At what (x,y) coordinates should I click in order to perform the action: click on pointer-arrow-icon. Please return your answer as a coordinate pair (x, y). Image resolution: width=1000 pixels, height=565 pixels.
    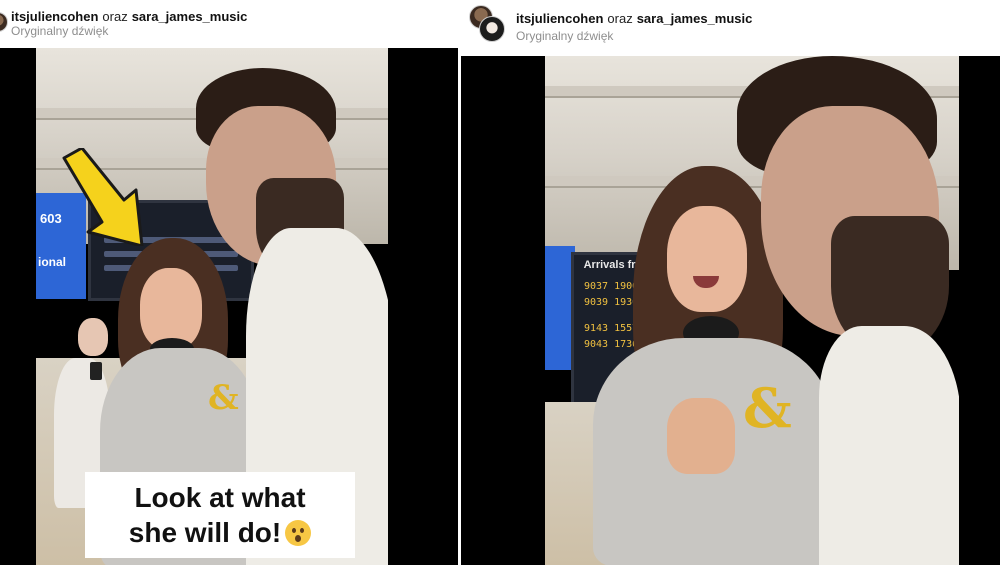
    Looking at the image, I should click on (103, 197).